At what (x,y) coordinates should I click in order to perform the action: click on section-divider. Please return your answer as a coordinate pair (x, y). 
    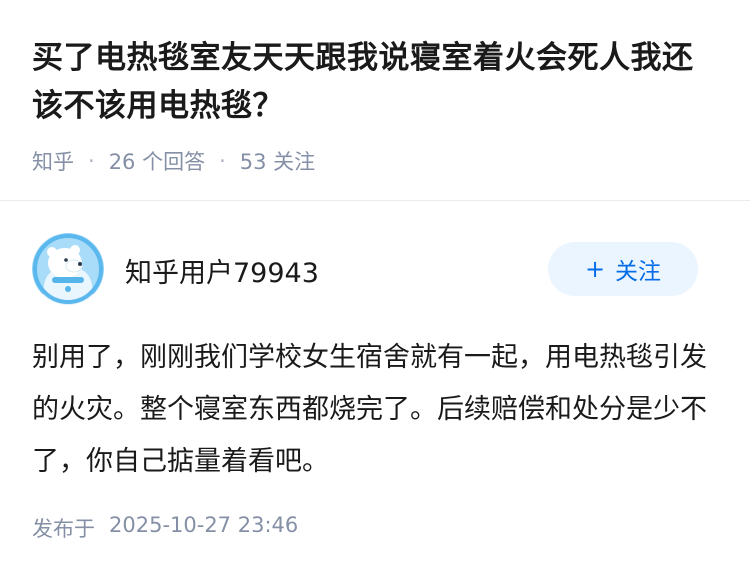
    Looking at the image, I should click on (375, 200).